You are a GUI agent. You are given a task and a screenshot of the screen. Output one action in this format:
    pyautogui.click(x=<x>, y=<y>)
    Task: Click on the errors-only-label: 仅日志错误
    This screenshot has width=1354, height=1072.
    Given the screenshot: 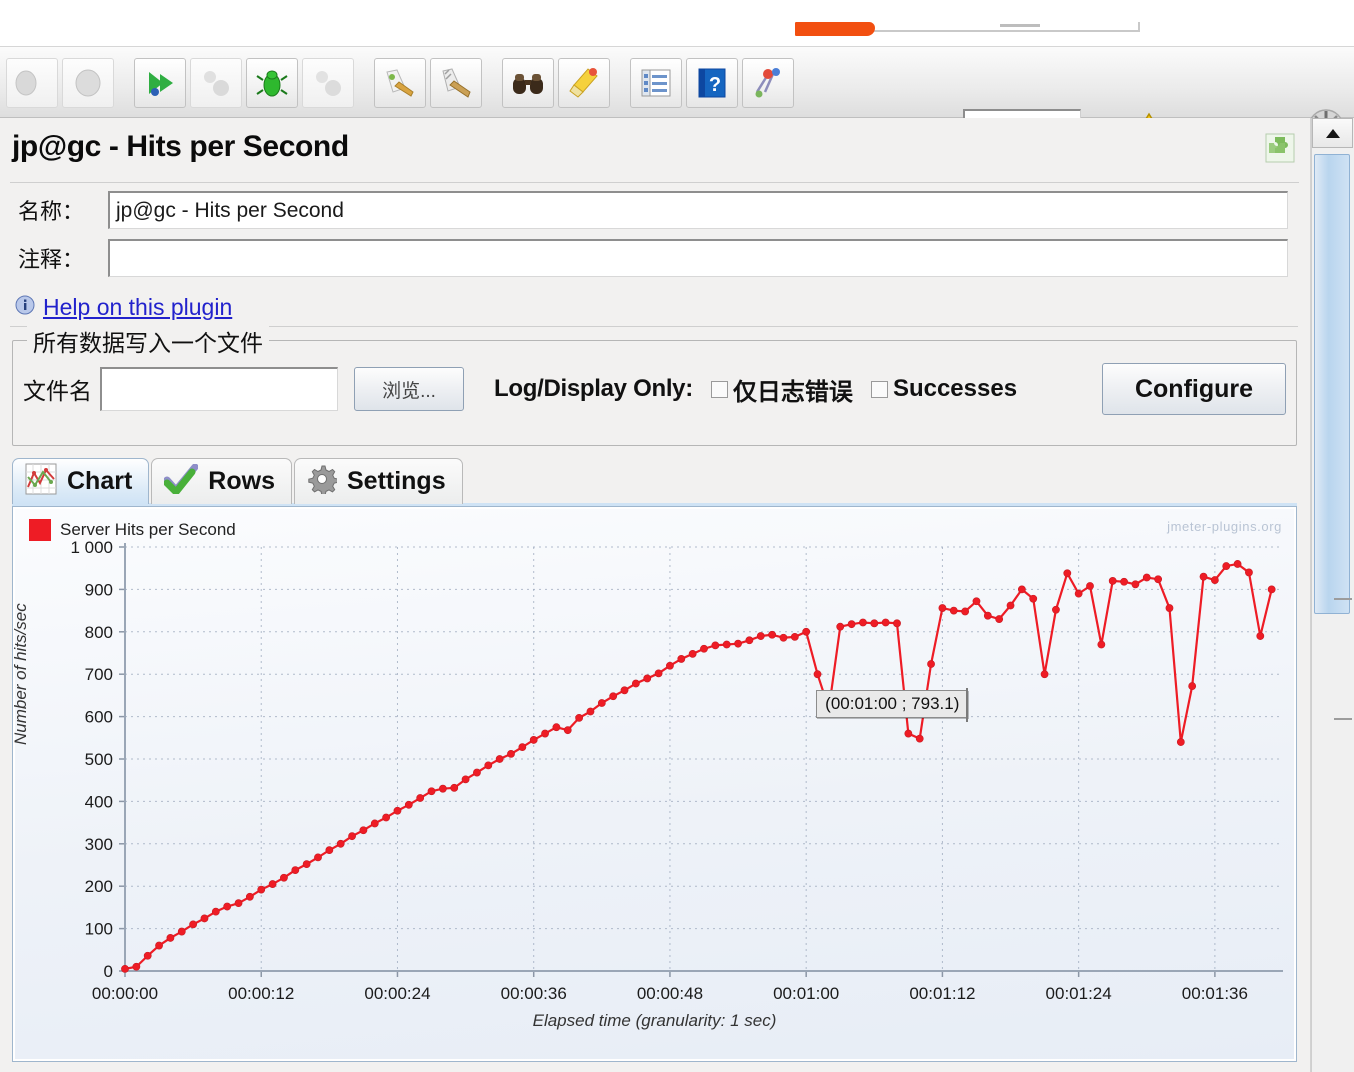 What is the action you would take?
    pyautogui.click(x=792, y=392)
    